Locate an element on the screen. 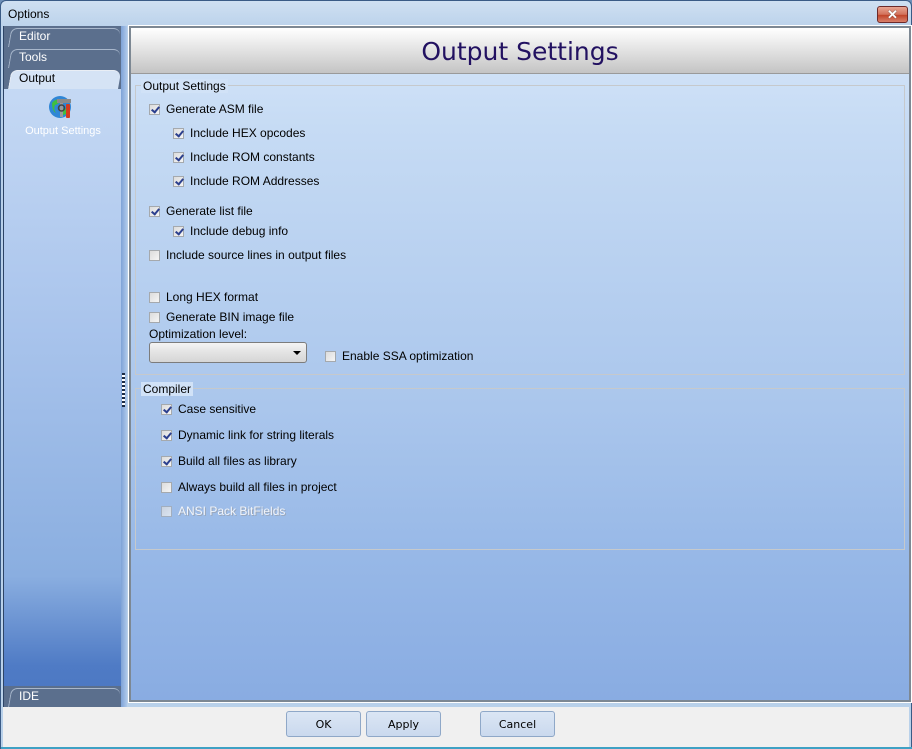  include-source-lines-checkbox: Include source lines in output files is located at coordinates (247, 255).